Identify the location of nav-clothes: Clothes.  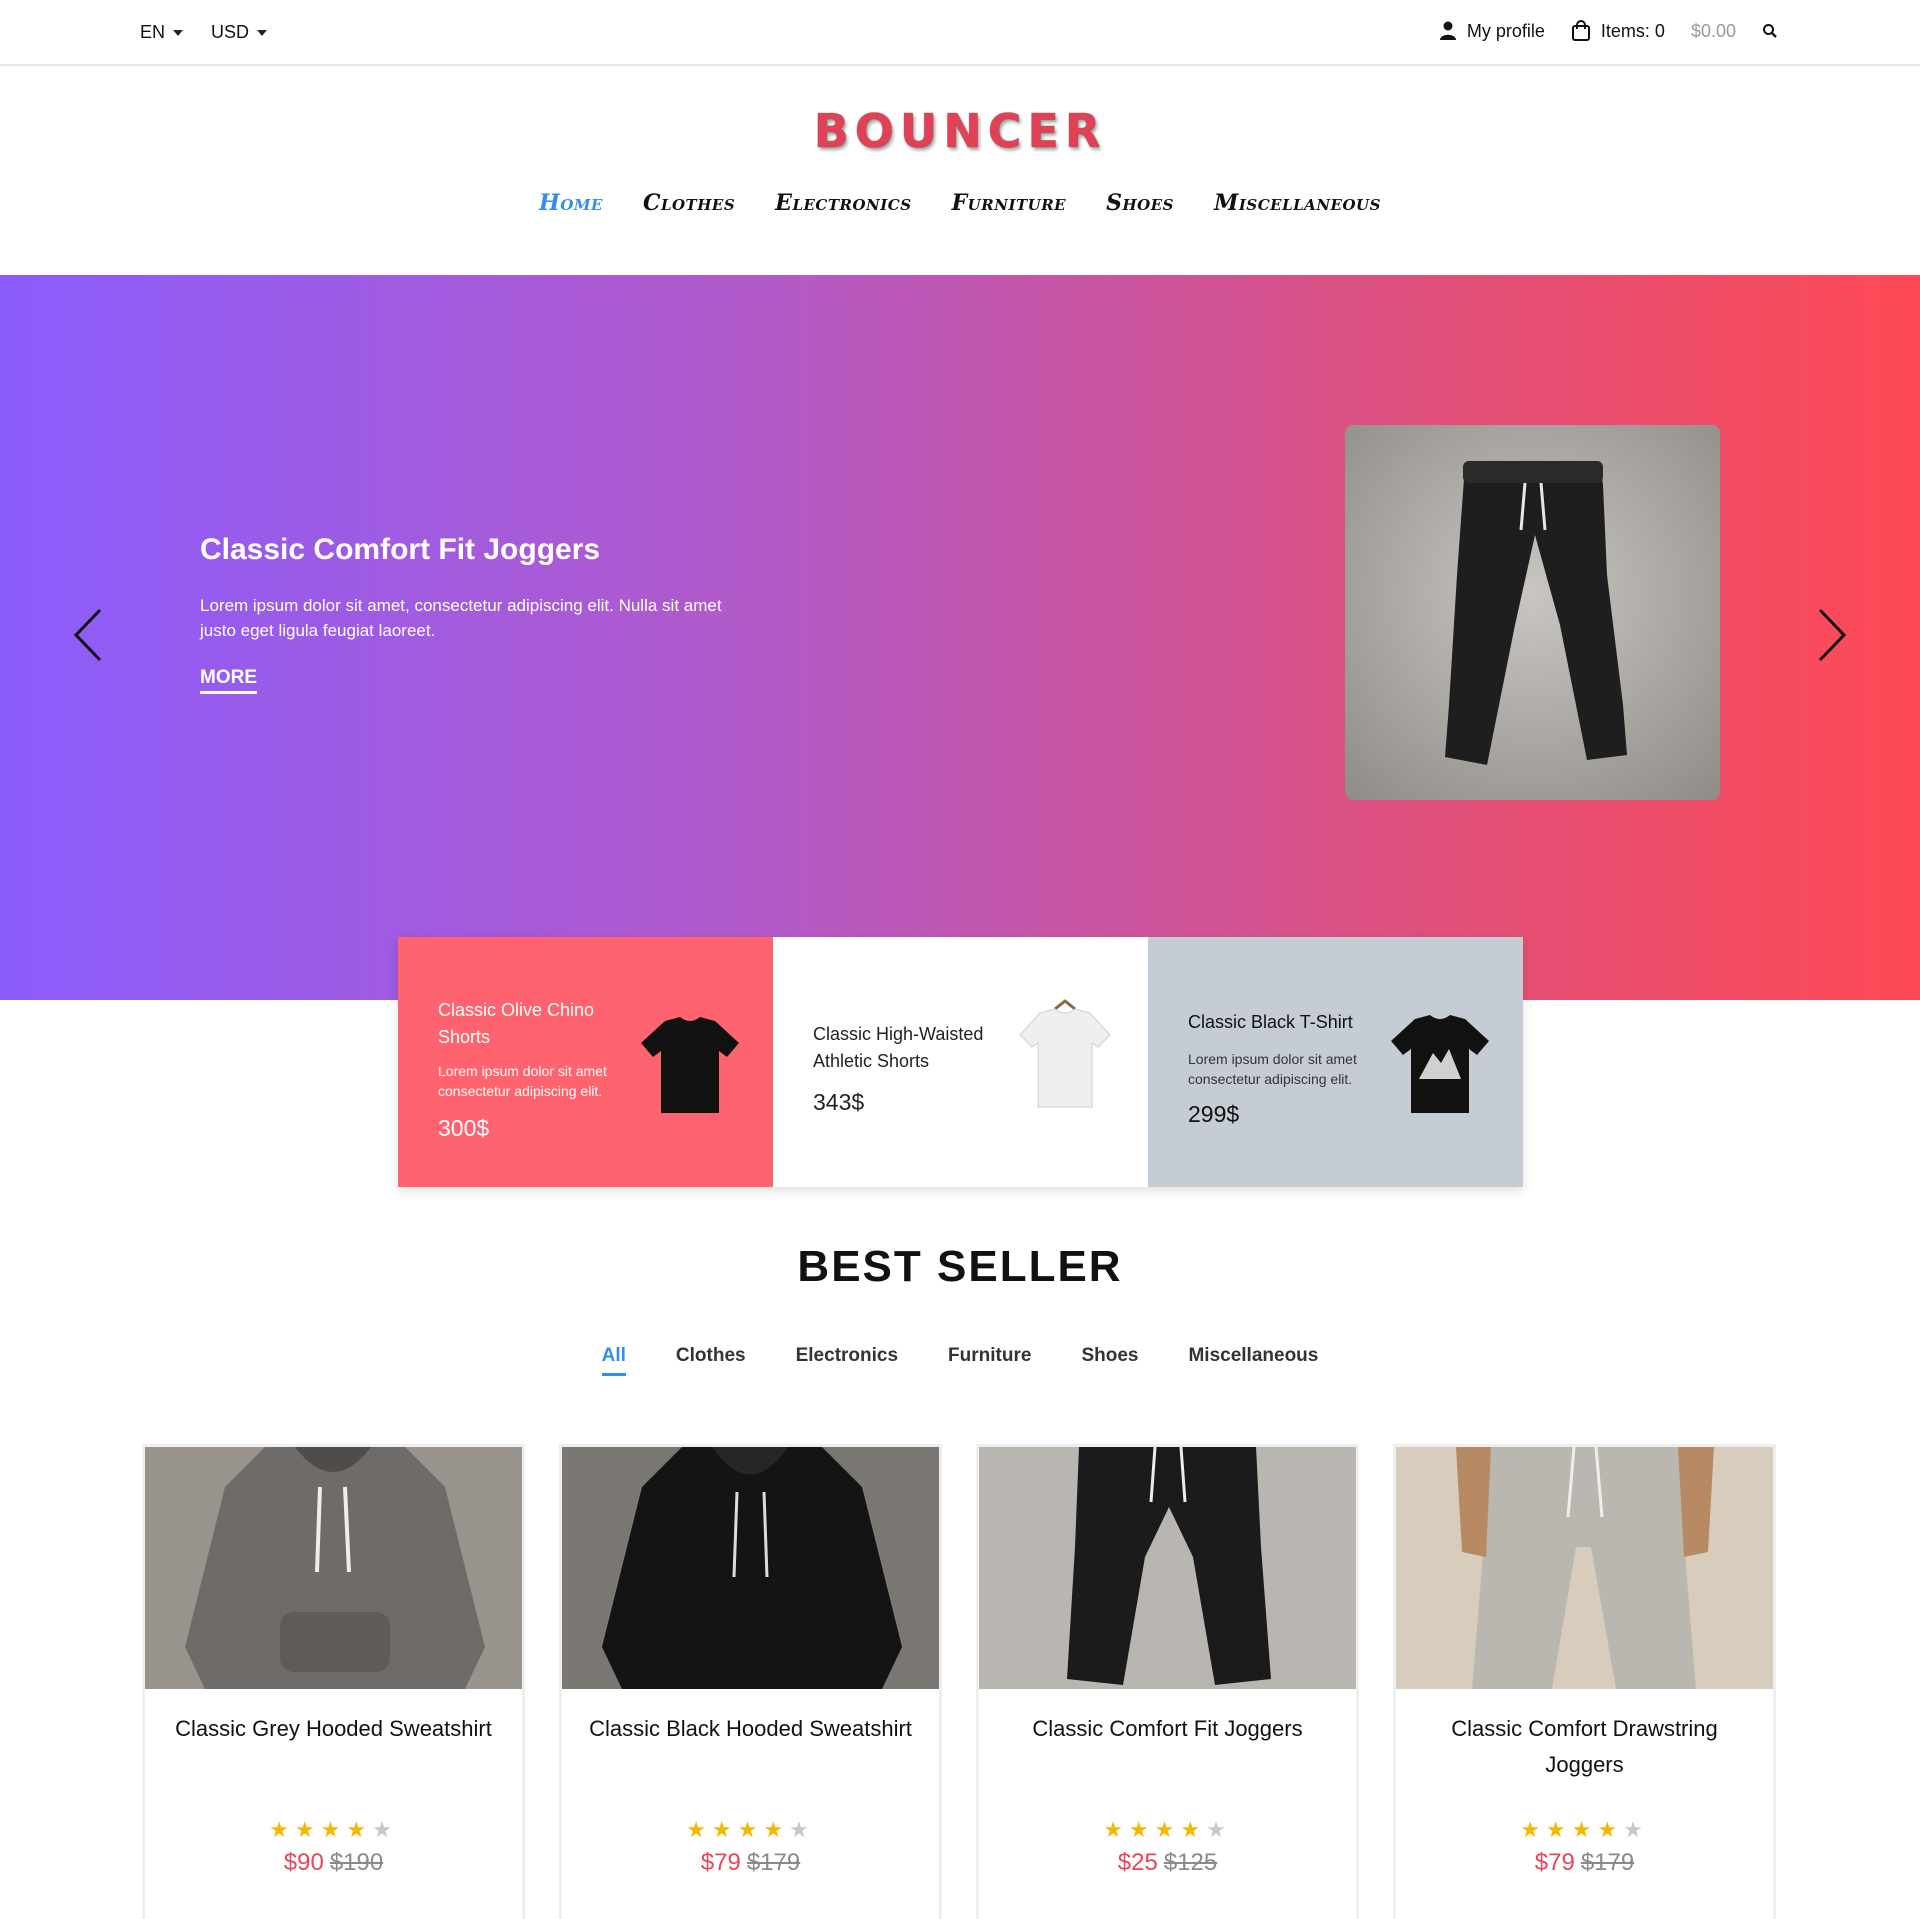
(689, 203).